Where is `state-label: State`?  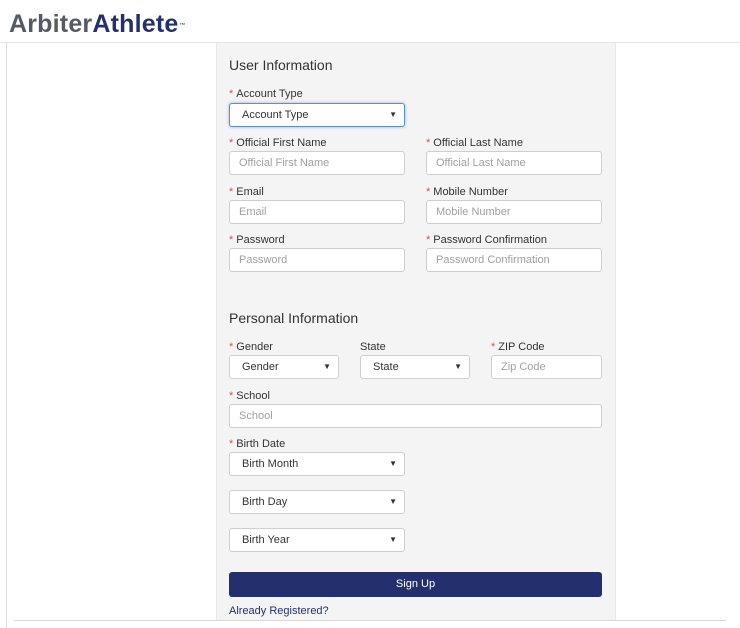 state-label: State is located at coordinates (373, 347).